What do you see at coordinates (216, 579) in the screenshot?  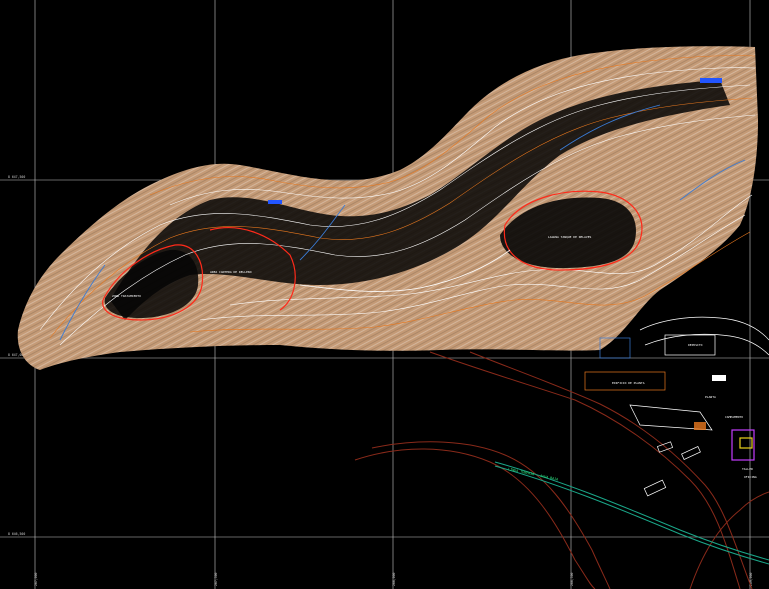 I see `grid-x-label: 287,500` at bounding box center [216, 579].